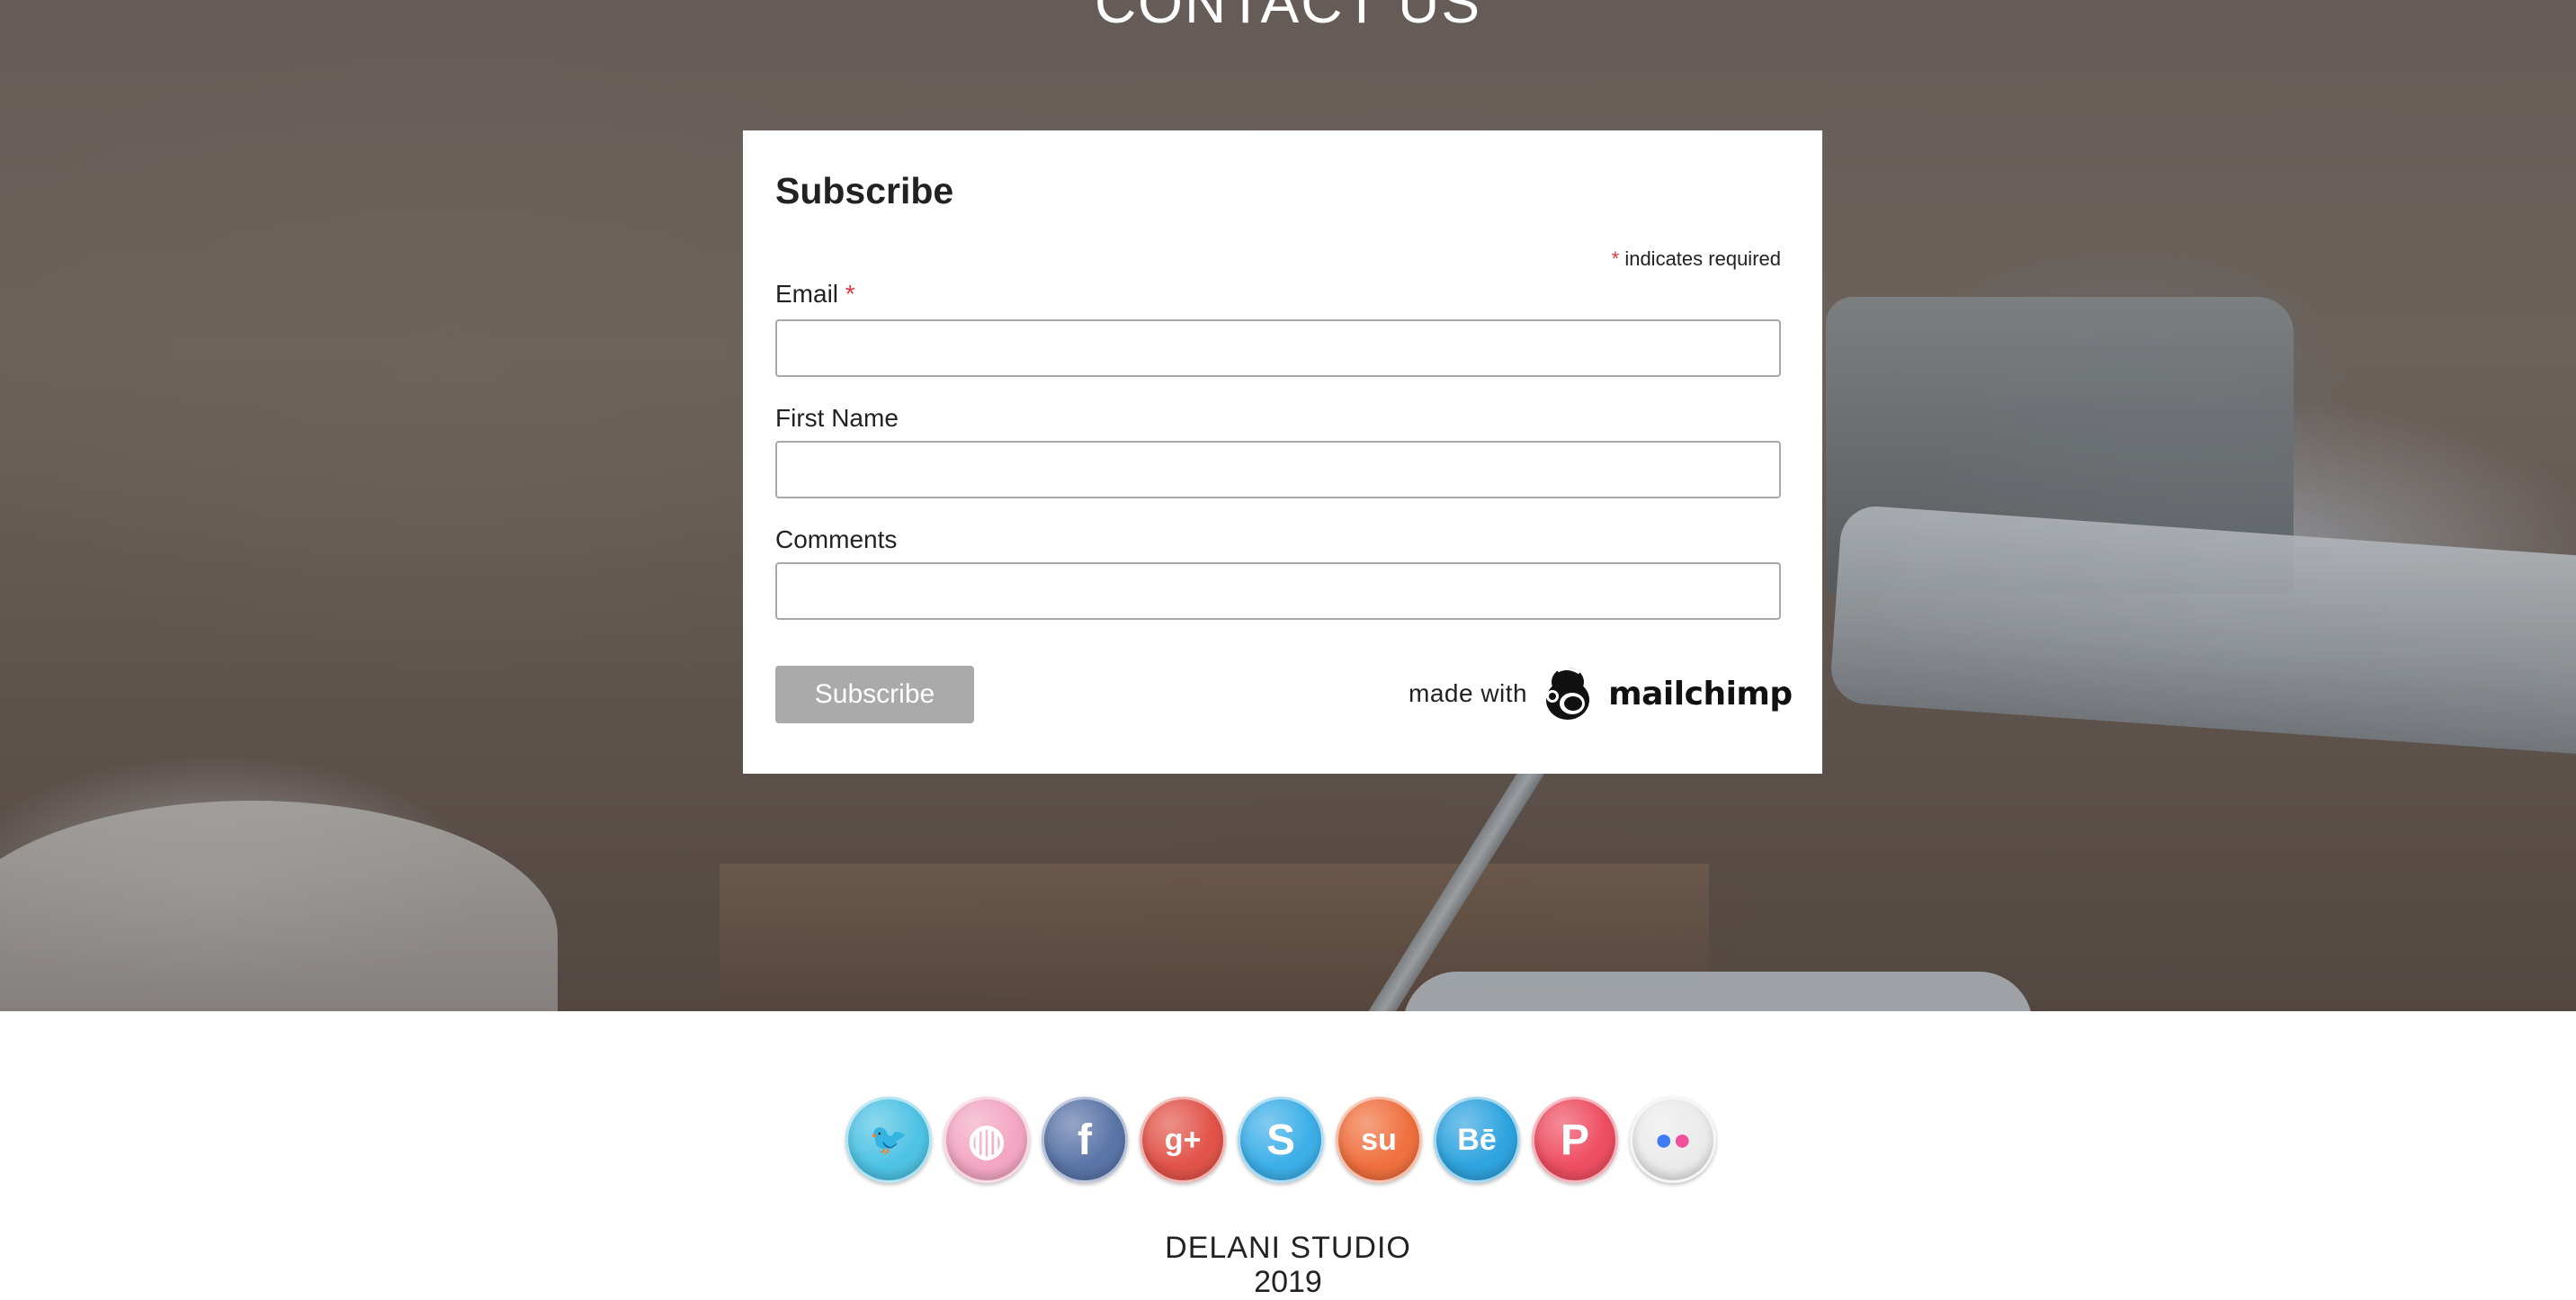 The image size is (2576, 1300). I want to click on google-plus-icon: g+, so click(1183, 1140).